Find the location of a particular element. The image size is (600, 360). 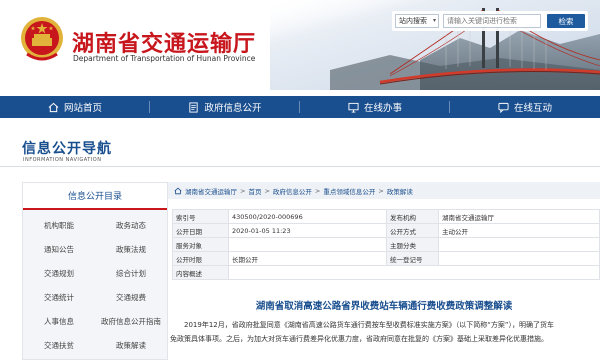

sidebar-row: 通知公告 政策法规 is located at coordinates (95, 249).